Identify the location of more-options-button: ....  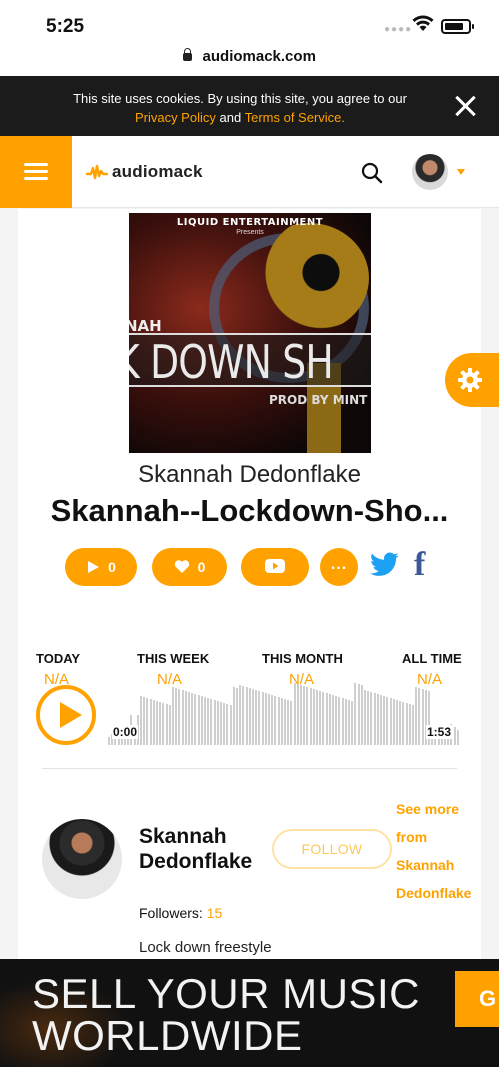
(339, 567).